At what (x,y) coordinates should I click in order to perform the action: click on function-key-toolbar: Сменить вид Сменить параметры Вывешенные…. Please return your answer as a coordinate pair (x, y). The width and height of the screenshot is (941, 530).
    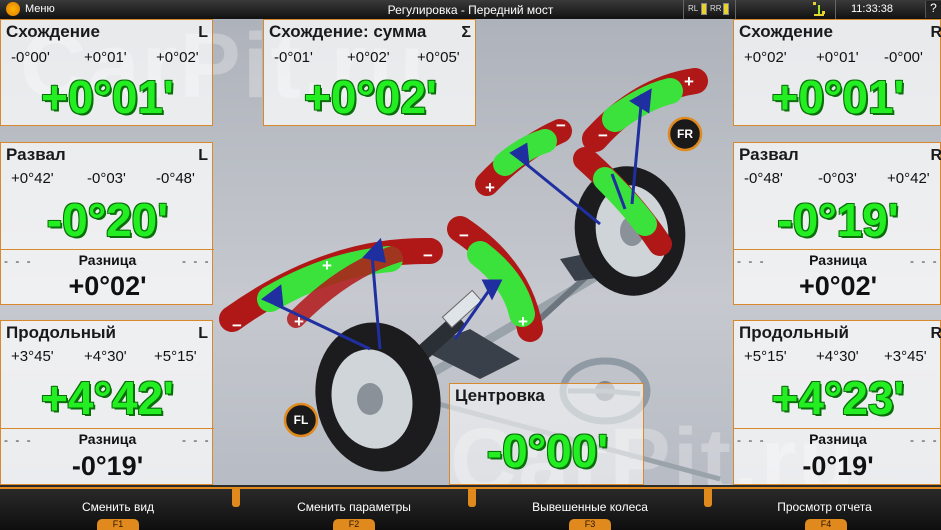
    Looking at the image, I should click on (470, 507).